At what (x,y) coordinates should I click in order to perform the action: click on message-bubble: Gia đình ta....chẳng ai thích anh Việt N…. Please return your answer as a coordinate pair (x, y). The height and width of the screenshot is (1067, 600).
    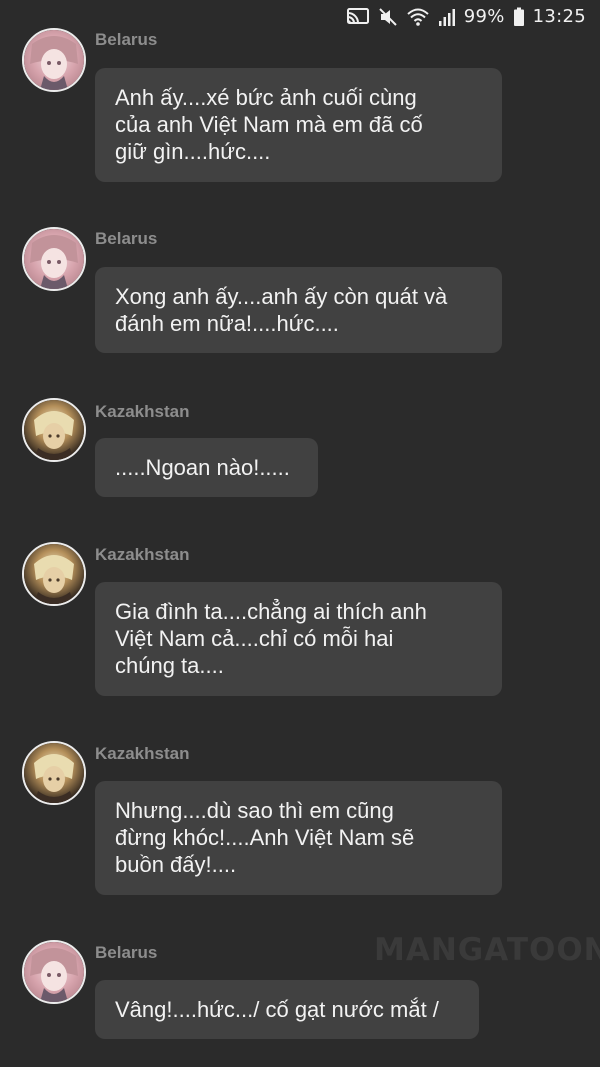
    Looking at the image, I should click on (298, 639).